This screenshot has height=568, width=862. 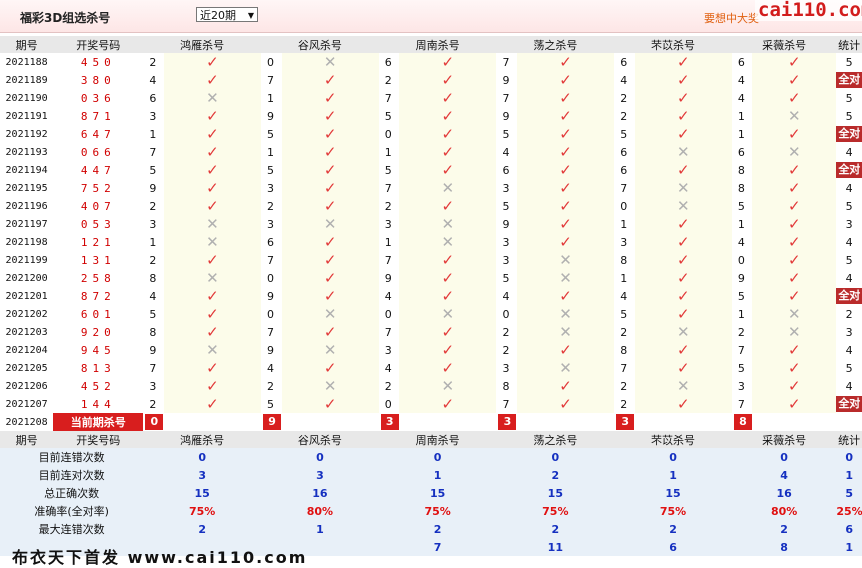 I want to click on stats-label: 目前连错次数, so click(x=72, y=457).